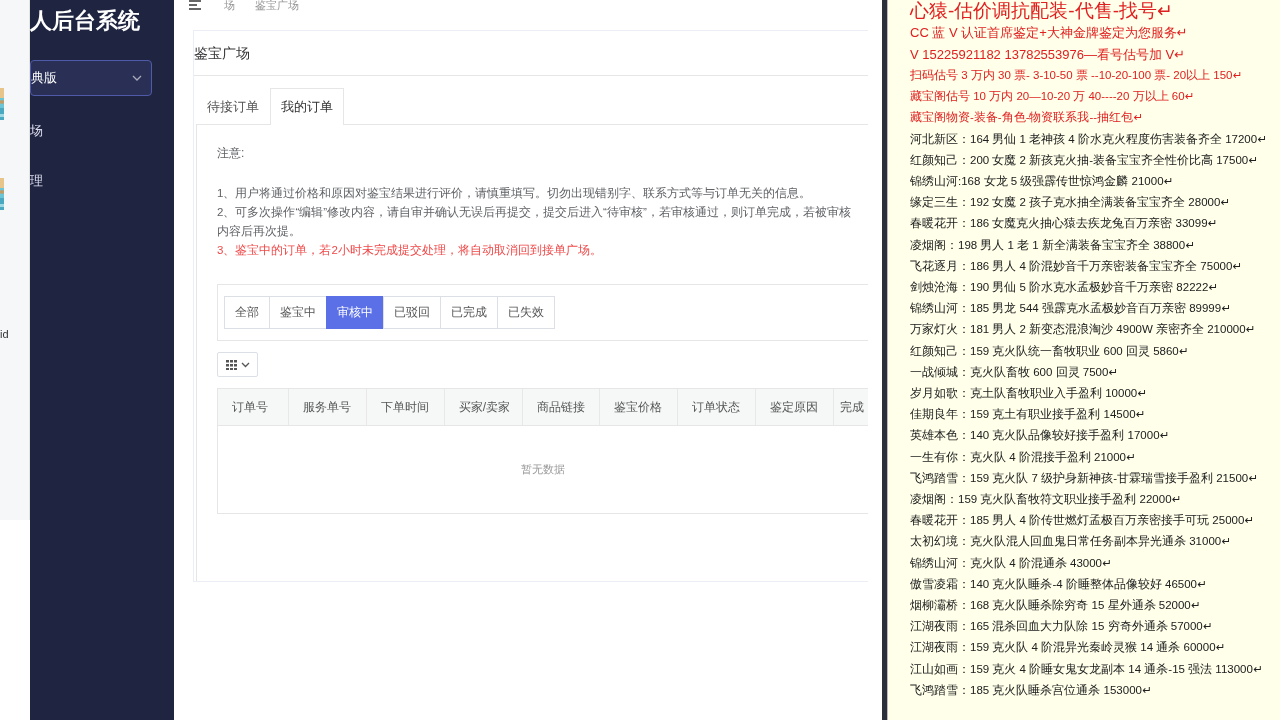  Describe the element at coordinates (852, 407) in the screenshot. I see `column-header: 完成` at that location.